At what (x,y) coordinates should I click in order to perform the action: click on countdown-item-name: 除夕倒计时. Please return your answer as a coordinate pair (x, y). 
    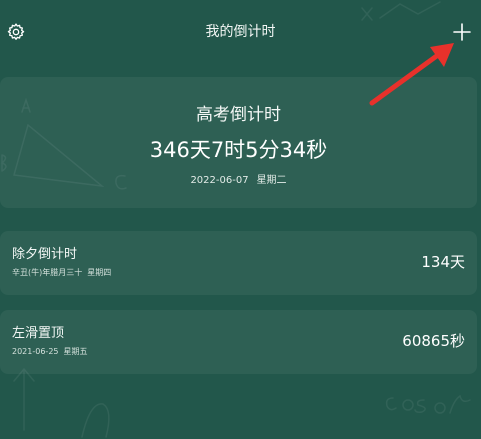
    Looking at the image, I should click on (45, 254).